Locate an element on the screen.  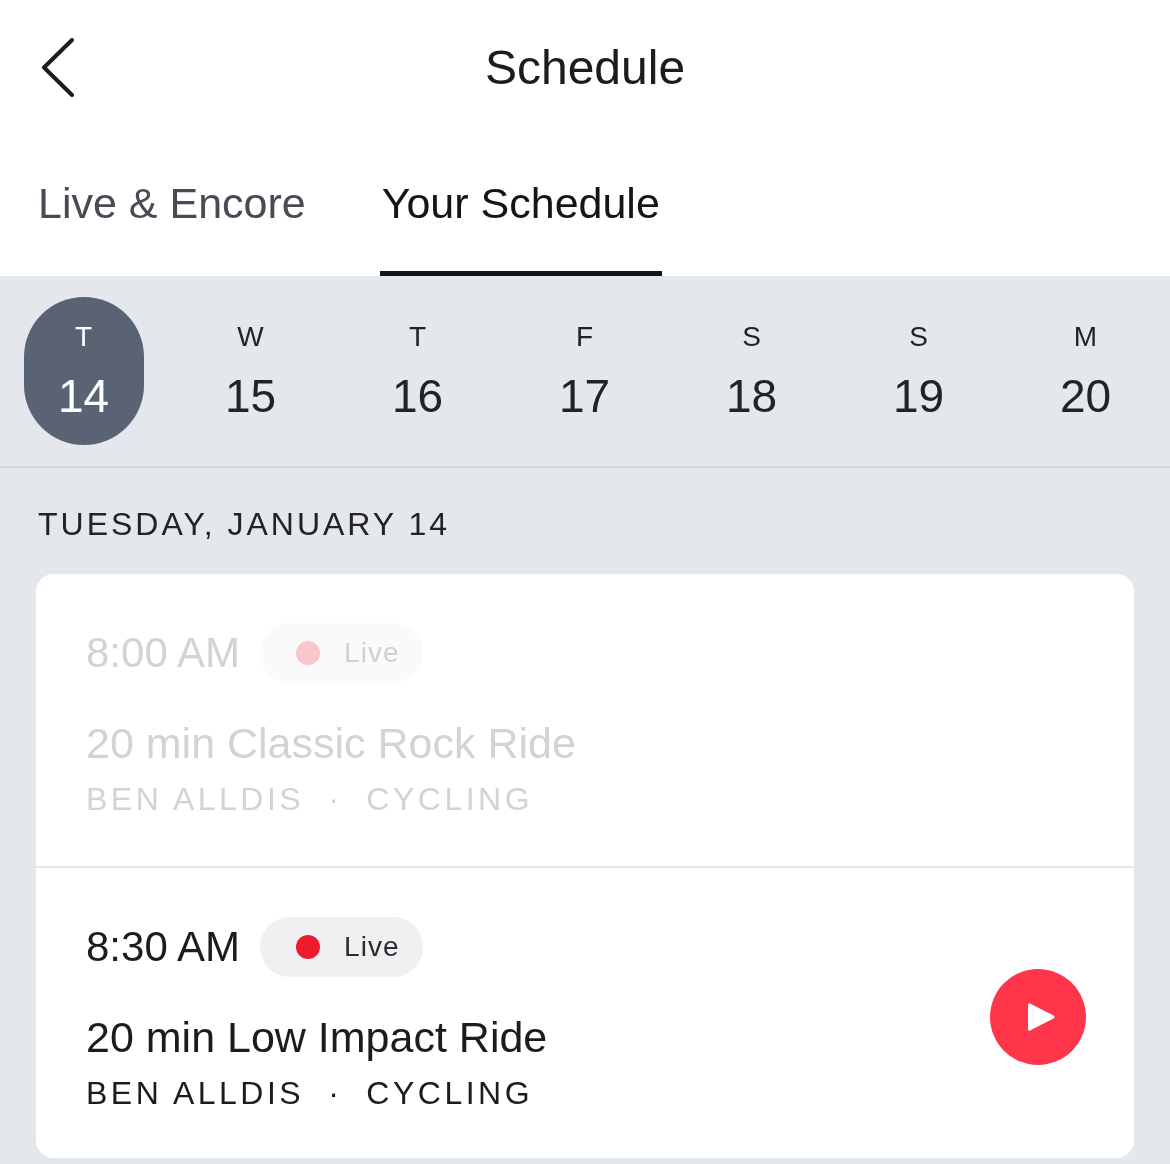
class-title: 20 min Low Impact Ride is located at coordinates (317, 1037).